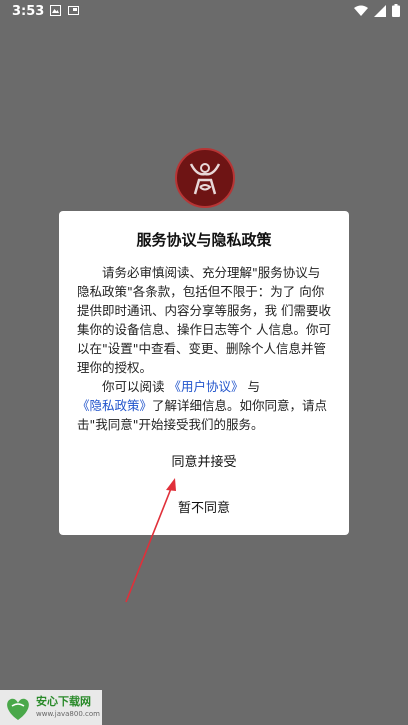 This screenshot has height=725, width=408. I want to click on watermark-url: www.java800.com, so click(68, 713).